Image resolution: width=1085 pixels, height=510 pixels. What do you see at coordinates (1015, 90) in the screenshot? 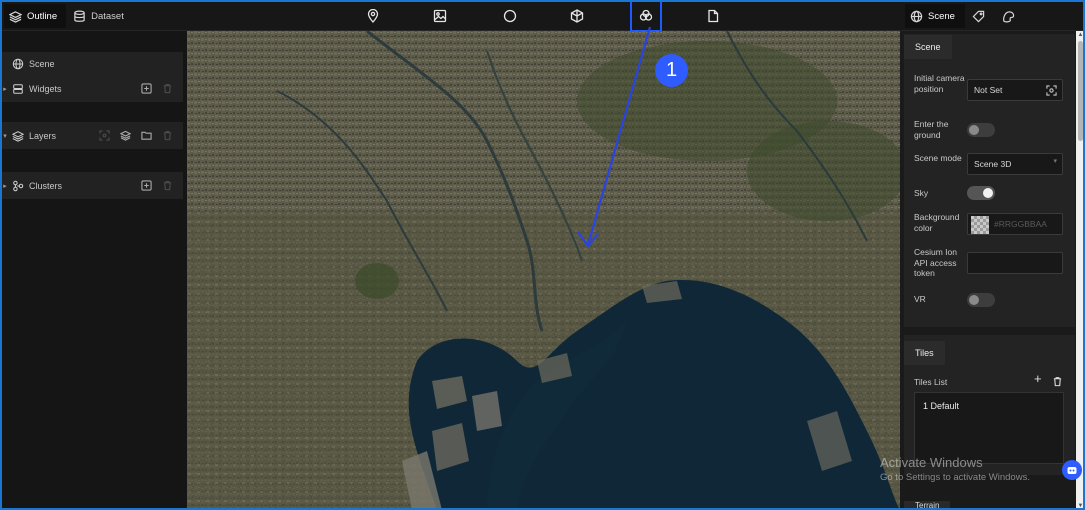
I see `initial-camera-input: Not Set` at bounding box center [1015, 90].